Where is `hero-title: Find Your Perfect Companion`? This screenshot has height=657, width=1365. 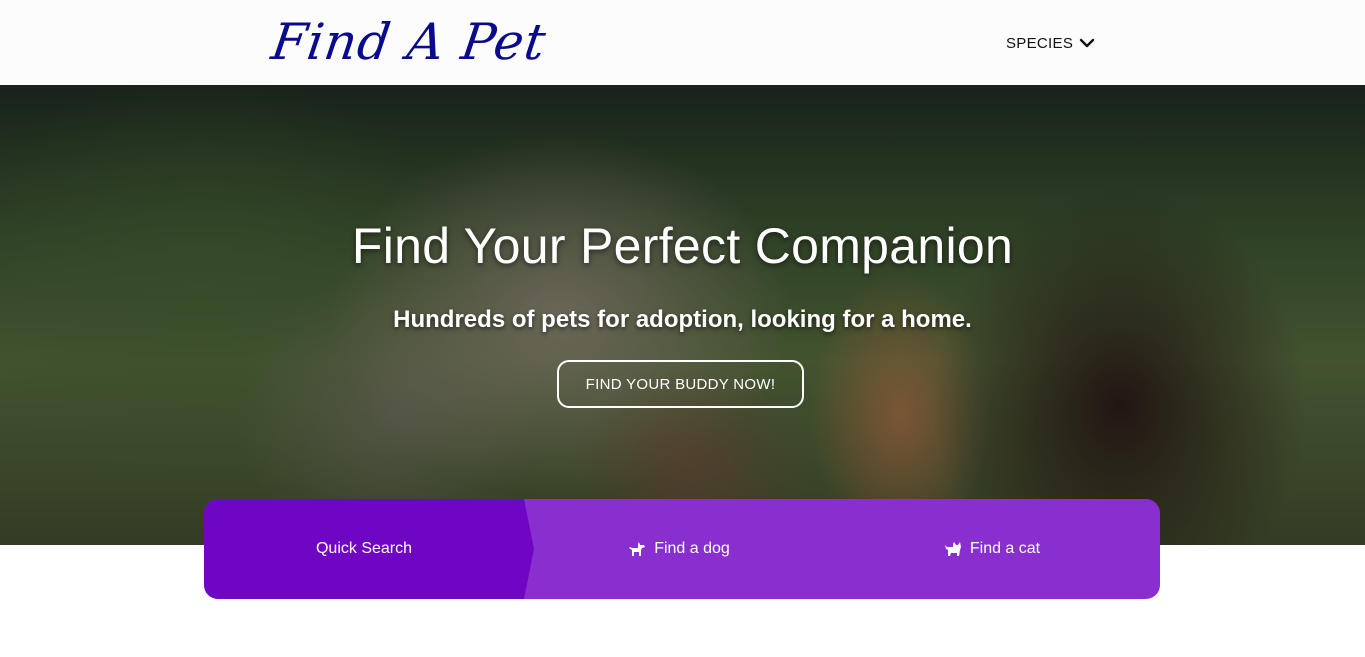 hero-title: Find Your Perfect Companion is located at coordinates (682, 246).